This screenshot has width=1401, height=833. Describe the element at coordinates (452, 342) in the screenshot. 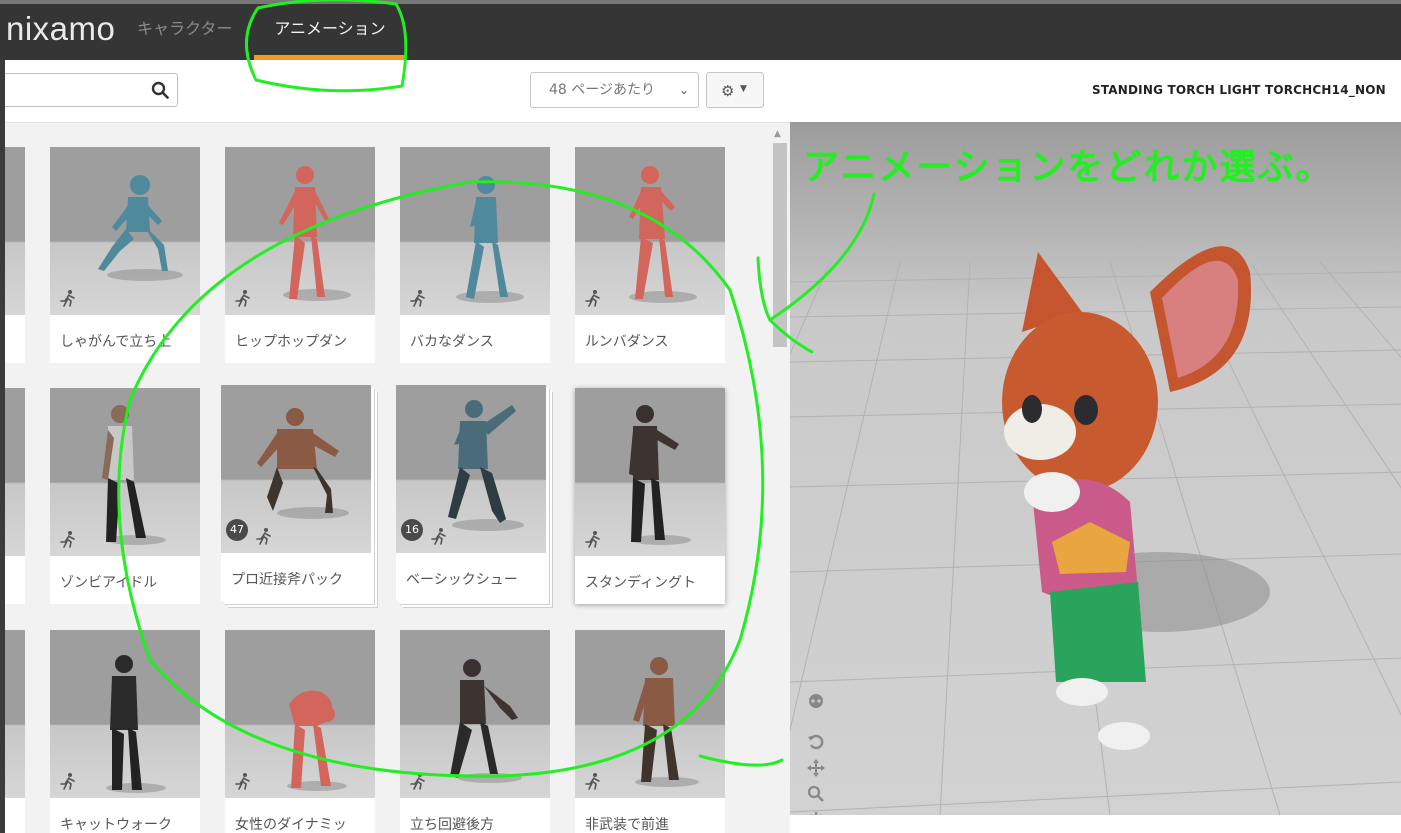

I see `card-label: バカなダンス` at that location.